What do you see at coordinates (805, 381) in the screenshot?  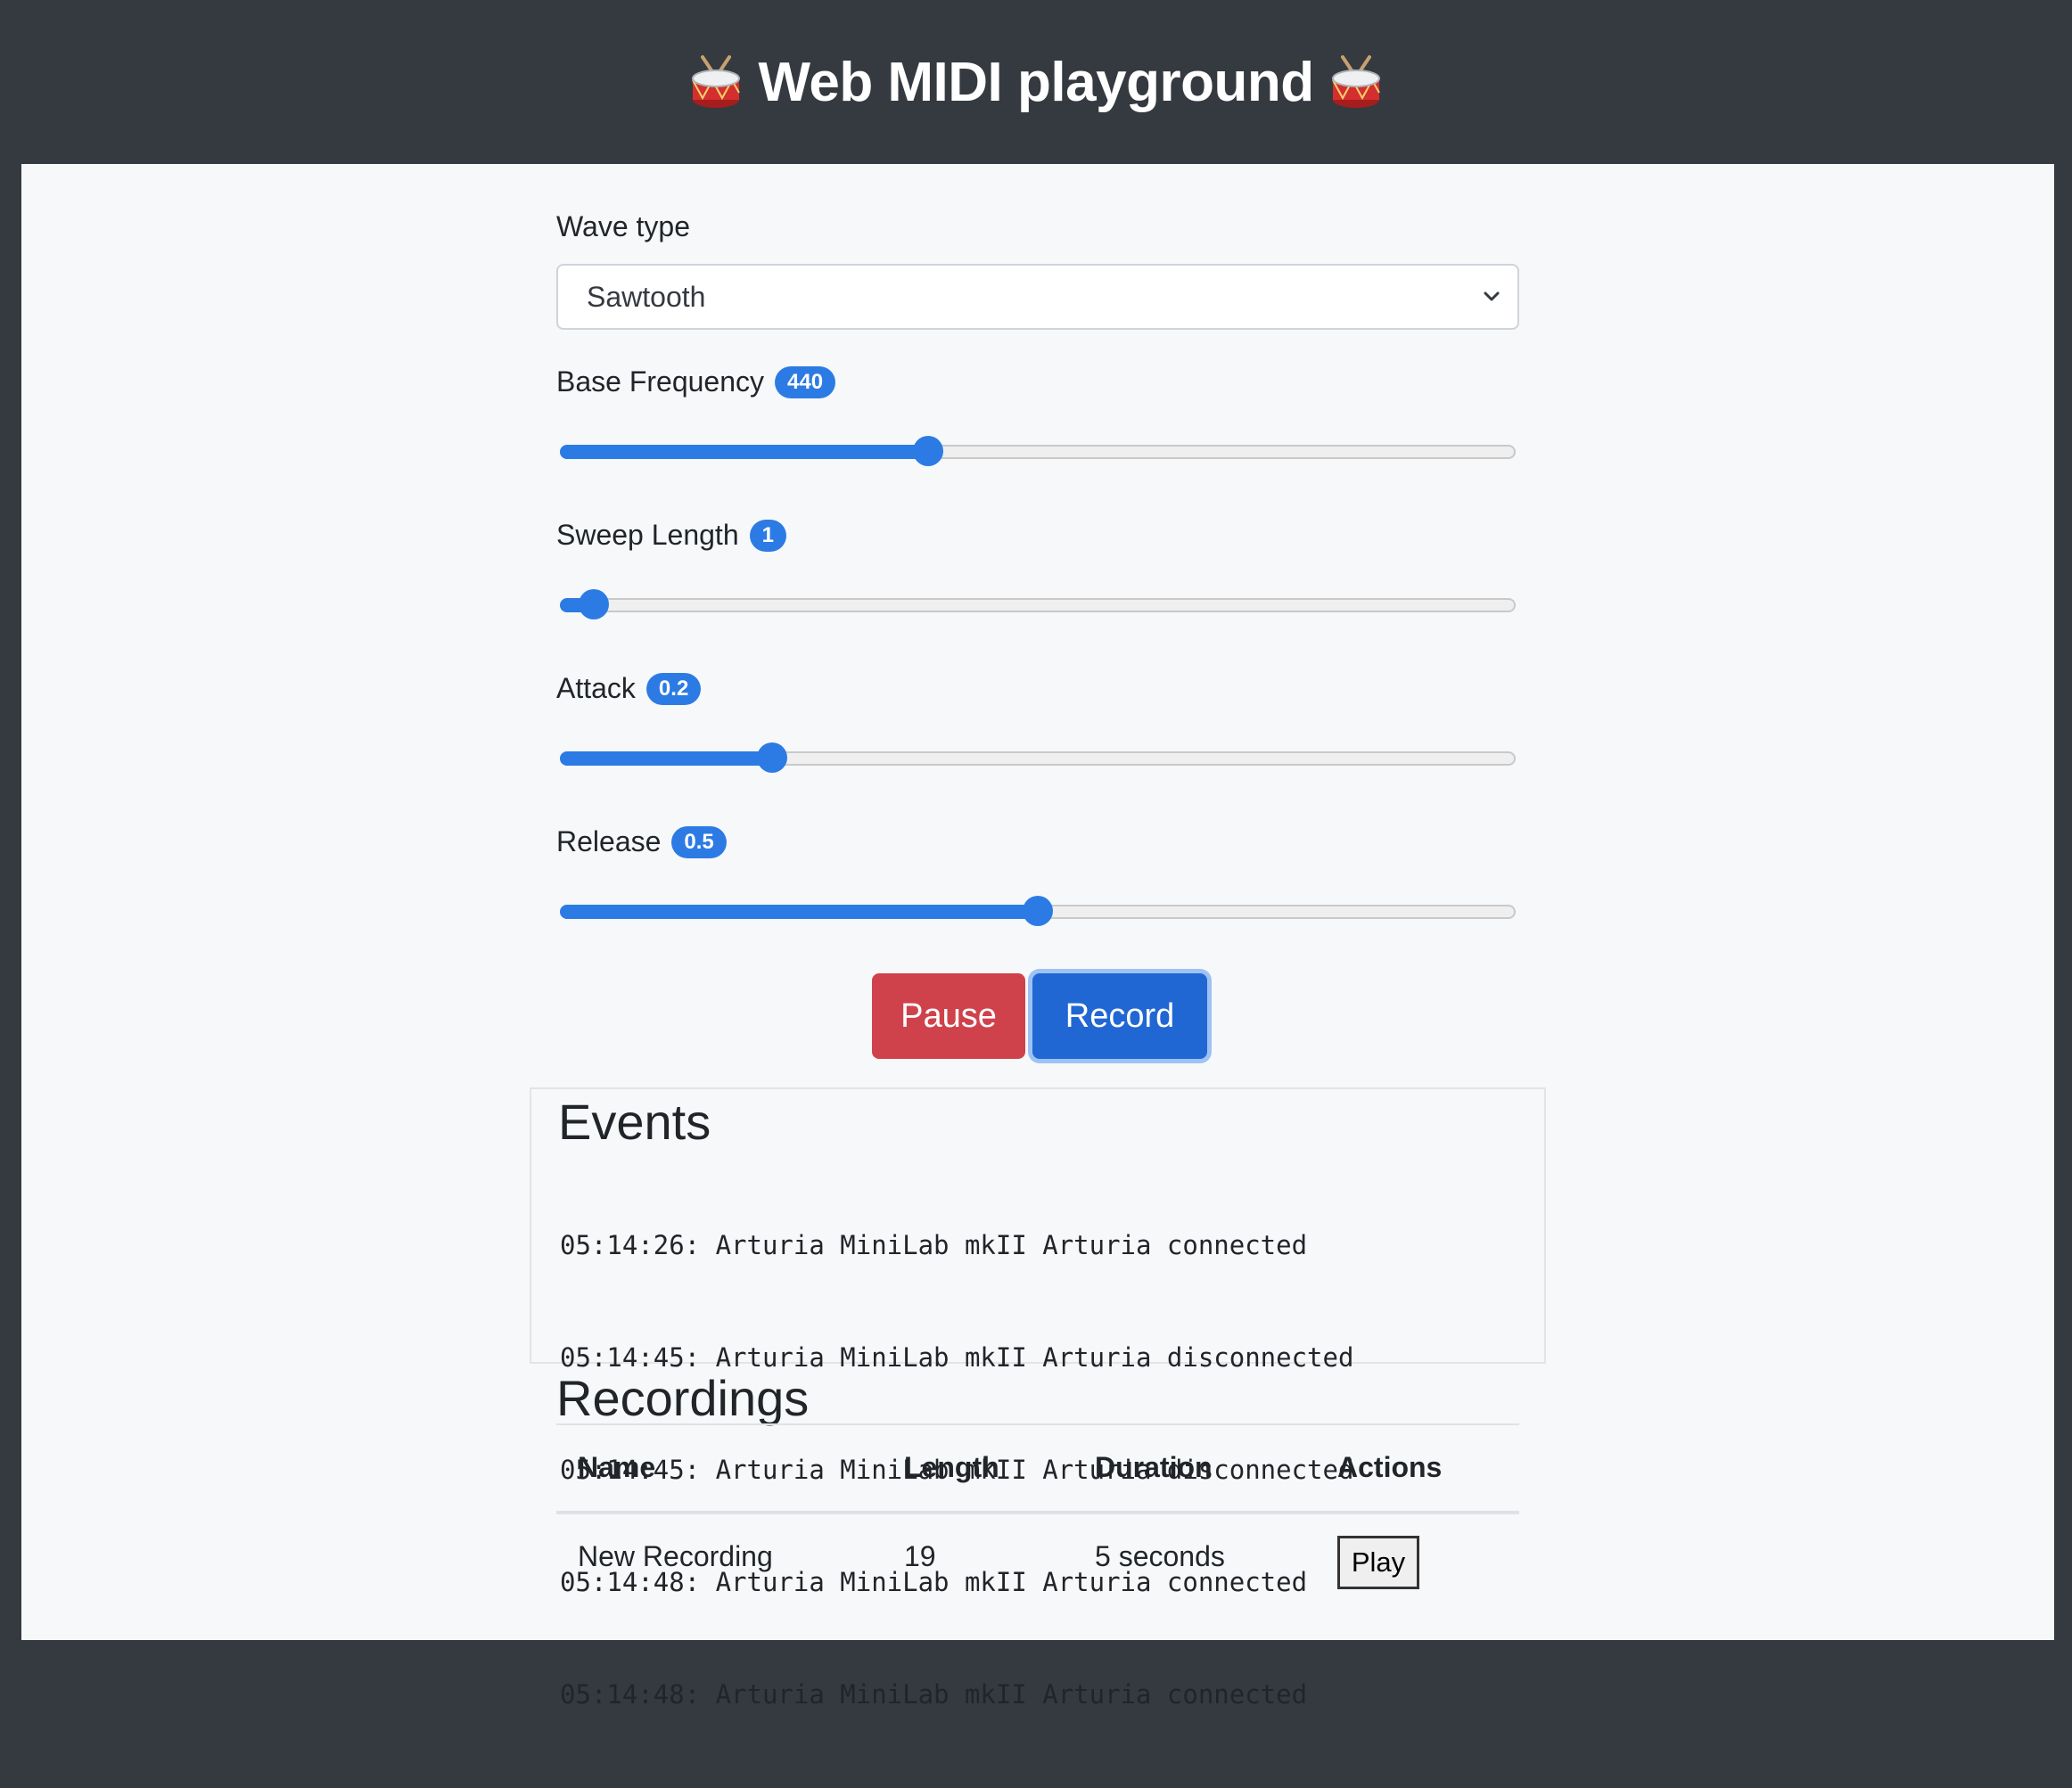 I see `base-frequency-badge: 440` at bounding box center [805, 381].